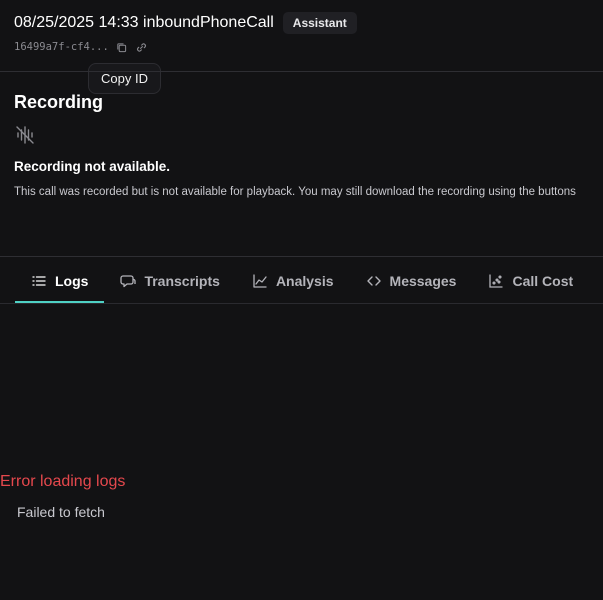  What do you see at coordinates (59, 102) in the screenshot?
I see `recording-heading: Recording` at bounding box center [59, 102].